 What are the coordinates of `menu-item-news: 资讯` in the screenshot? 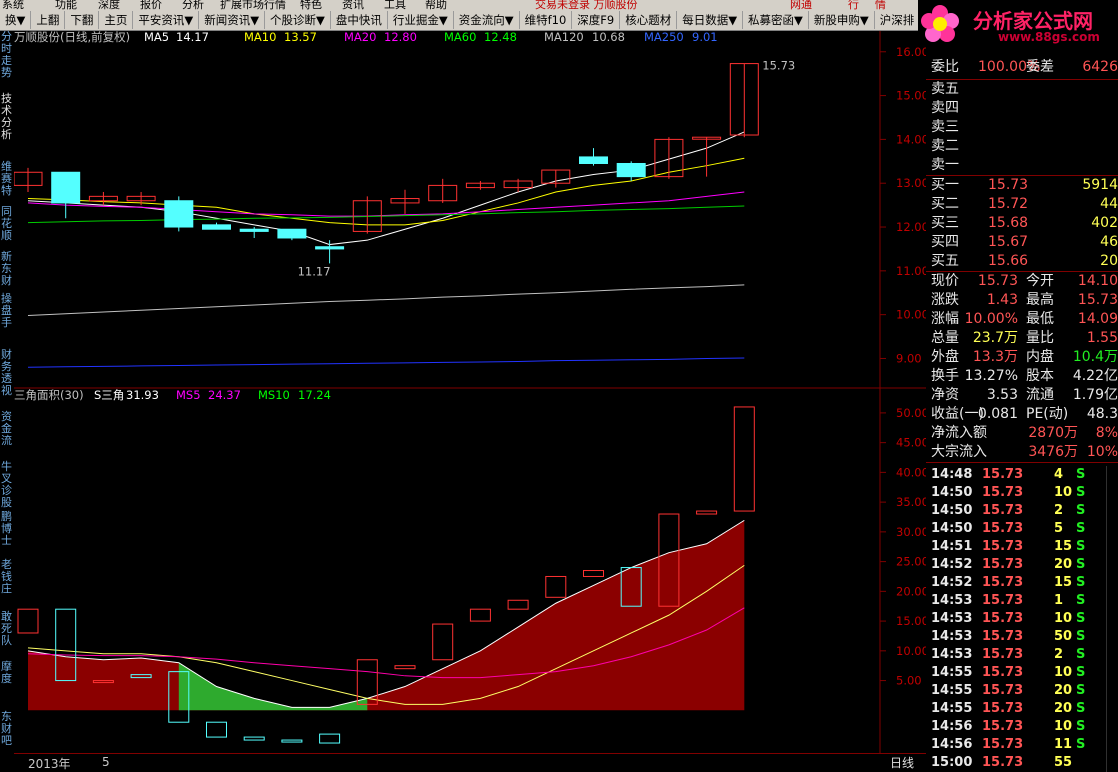 It's located at (353, 5).